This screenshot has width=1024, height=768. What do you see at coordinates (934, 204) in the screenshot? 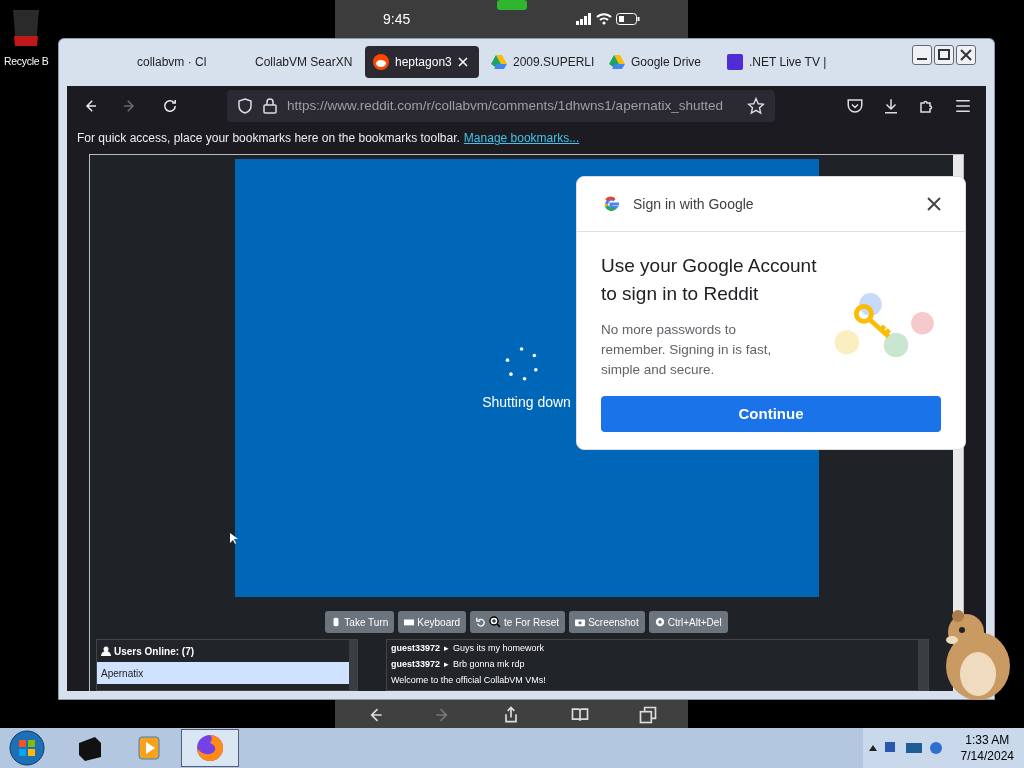
I see `close-icon` at bounding box center [934, 204].